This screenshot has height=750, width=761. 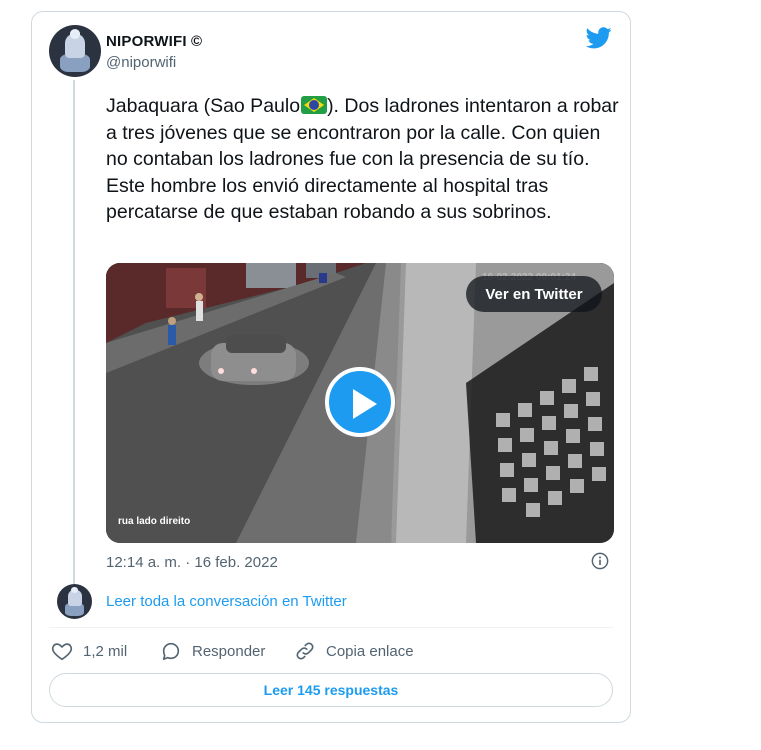 I want to click on divider, so click(x=331, y=627).